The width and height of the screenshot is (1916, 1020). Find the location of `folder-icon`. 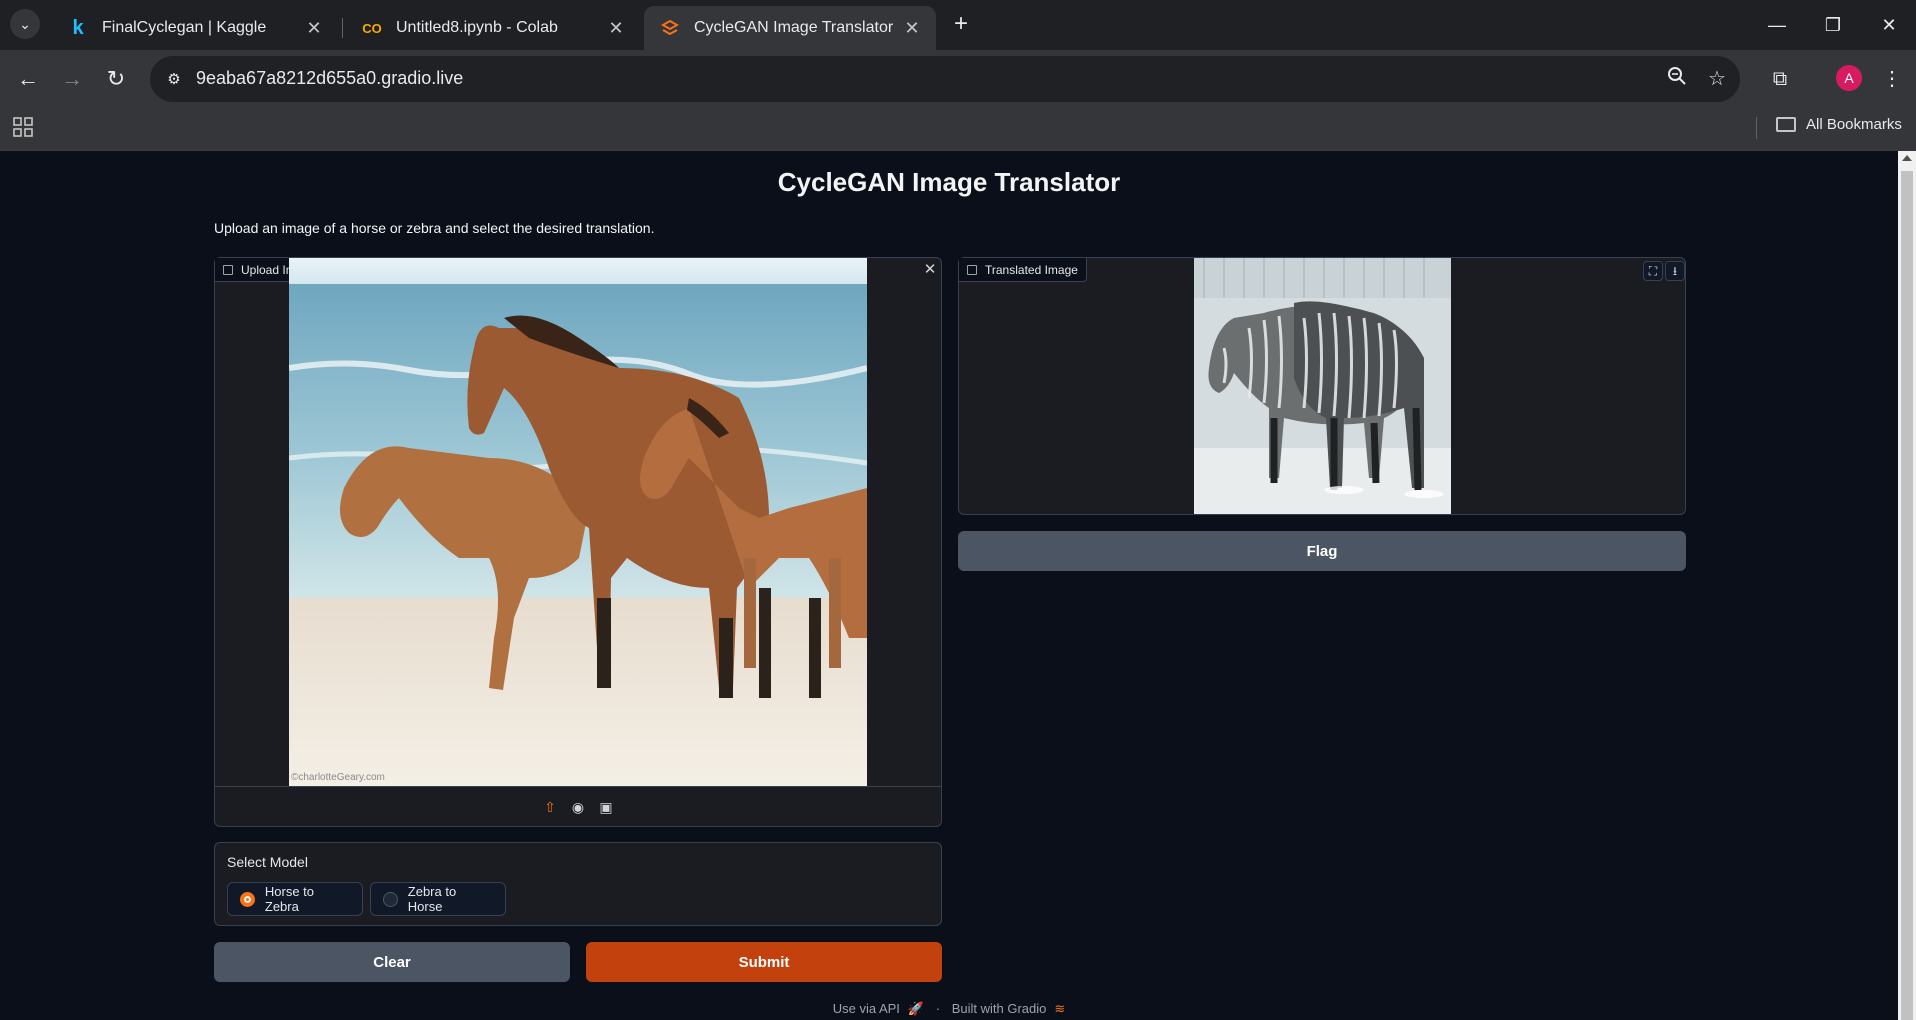

folder-icon is located at coordinates (1786, 124).